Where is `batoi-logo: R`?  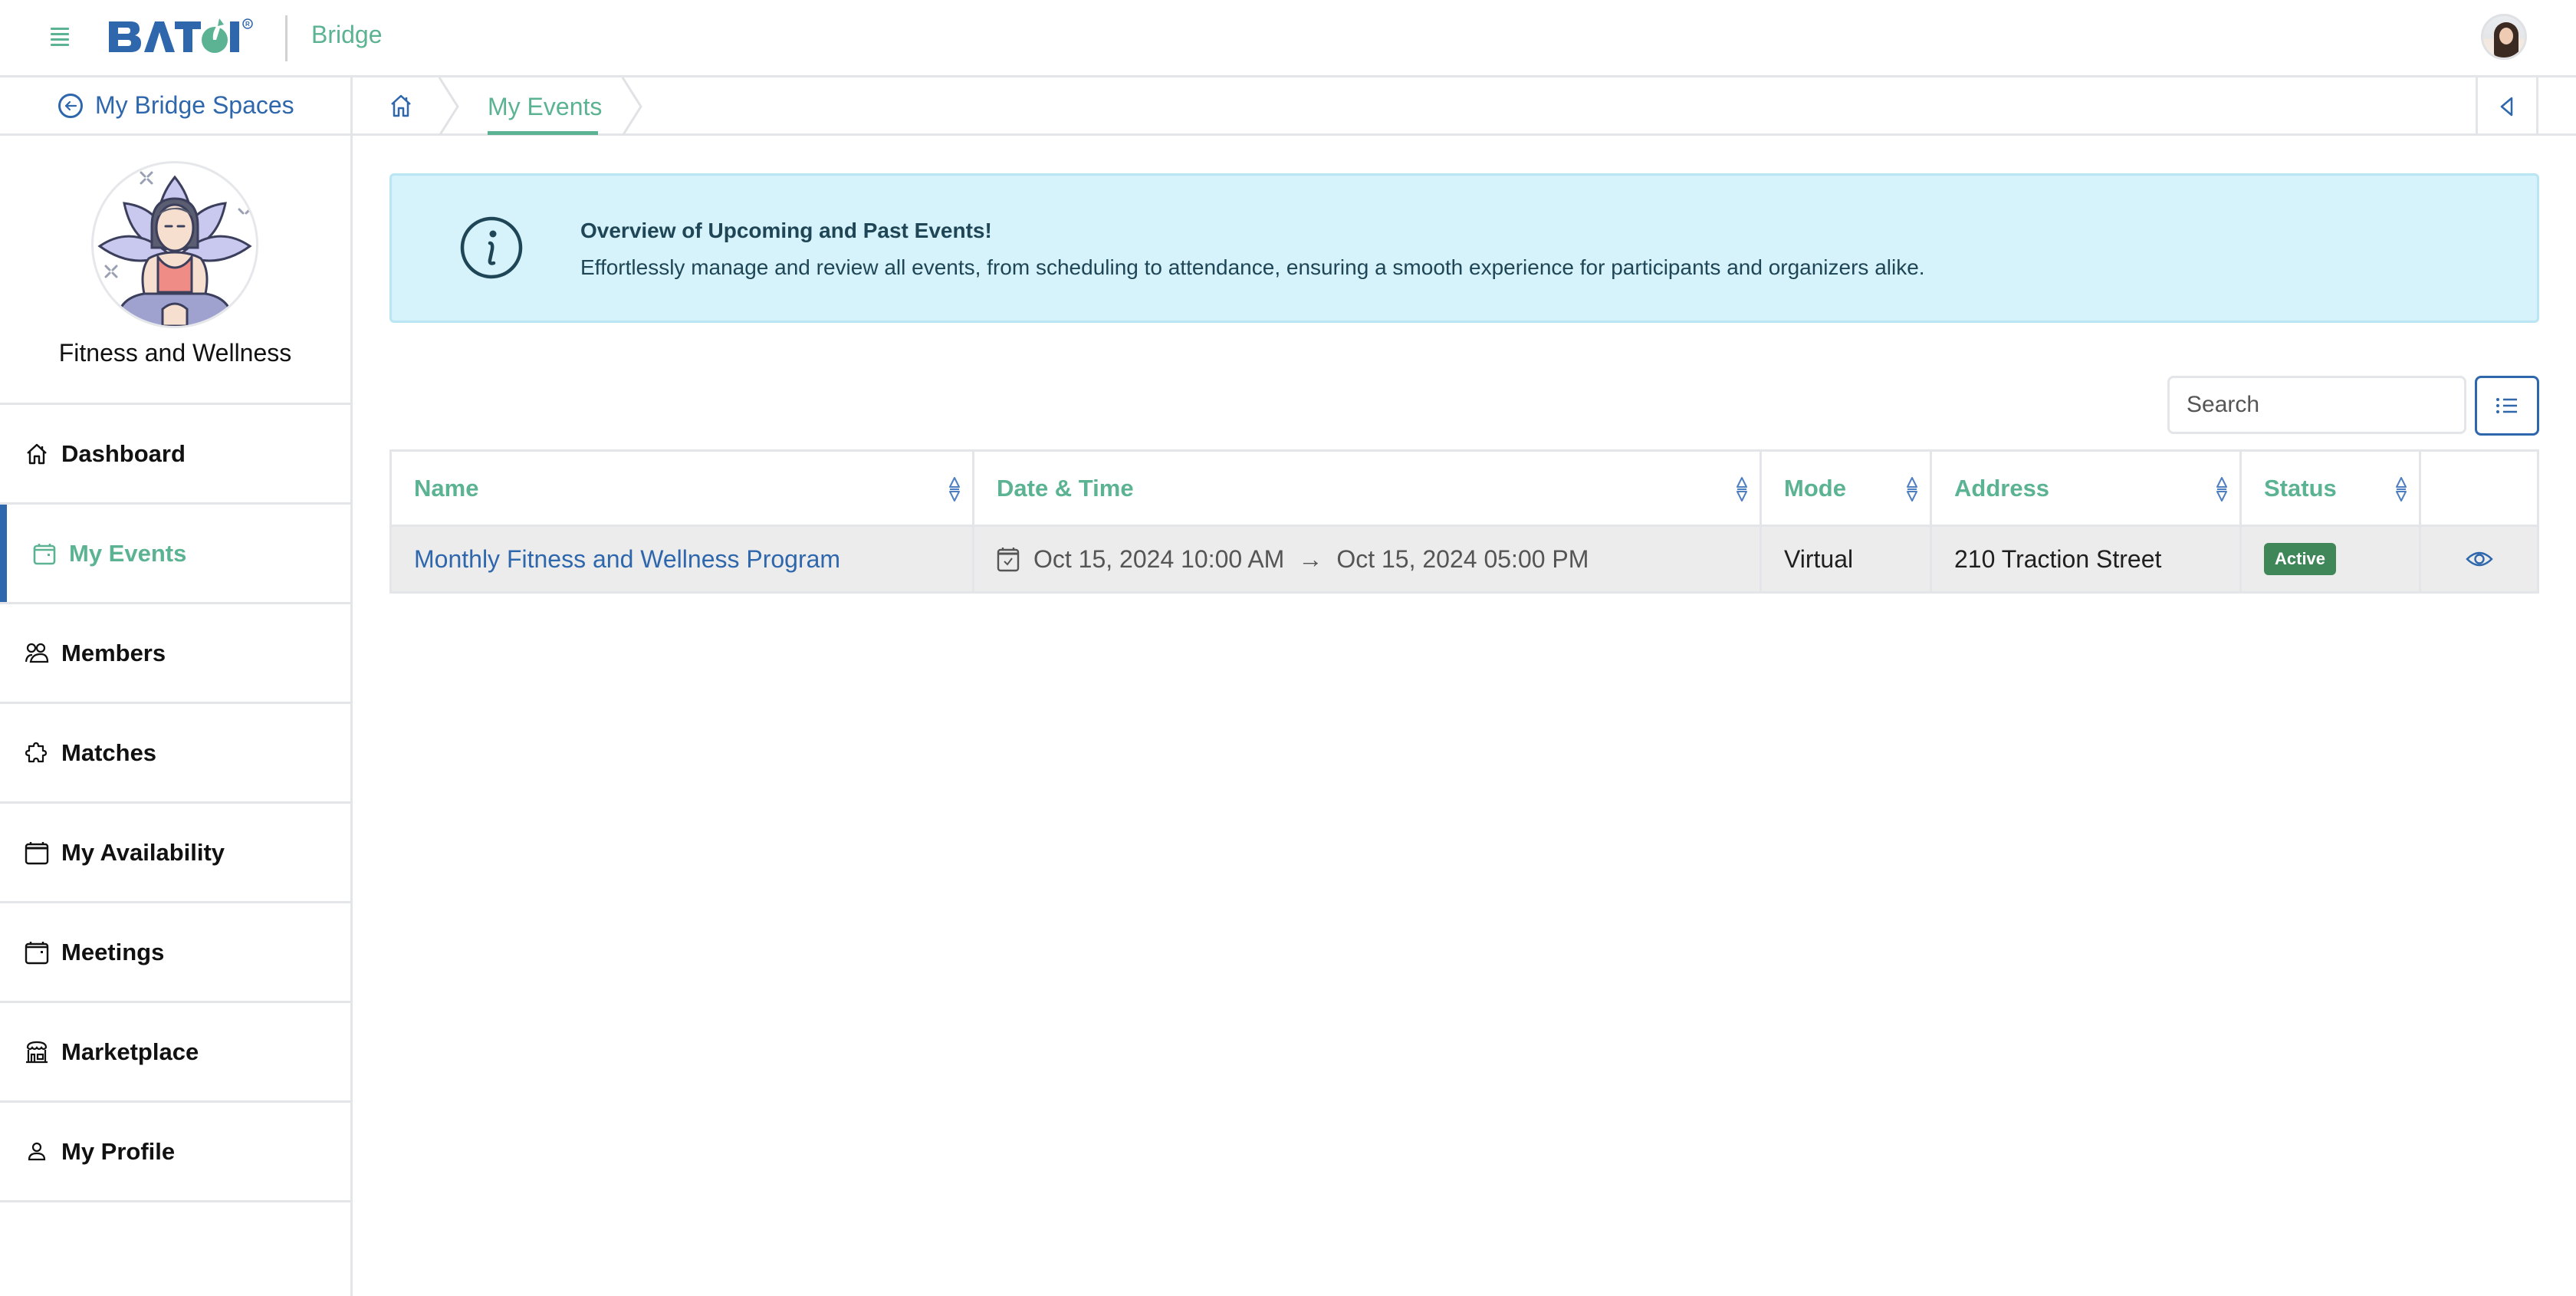
batoi-logo: R is located at coordinates (184, 36).